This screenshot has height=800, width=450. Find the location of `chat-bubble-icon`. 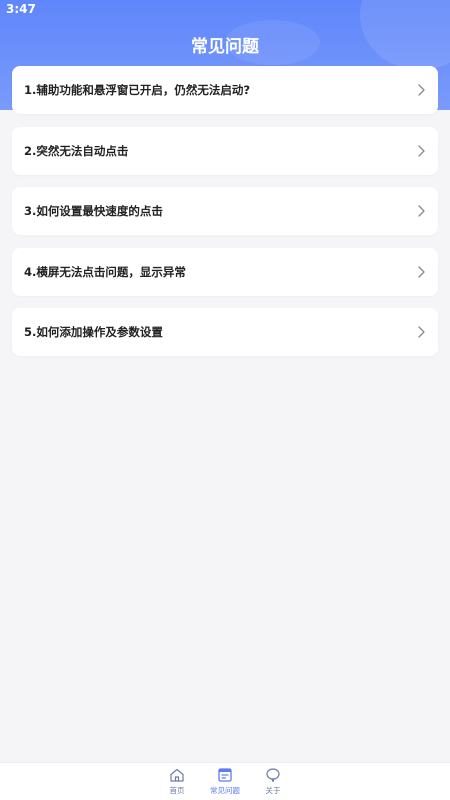

chat-bubble-icon is located at coordinates (273, 775).